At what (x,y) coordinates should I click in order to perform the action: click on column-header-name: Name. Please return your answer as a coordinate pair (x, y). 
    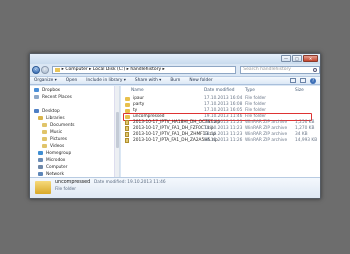
    Looking at the image, I should click on (137, 91).